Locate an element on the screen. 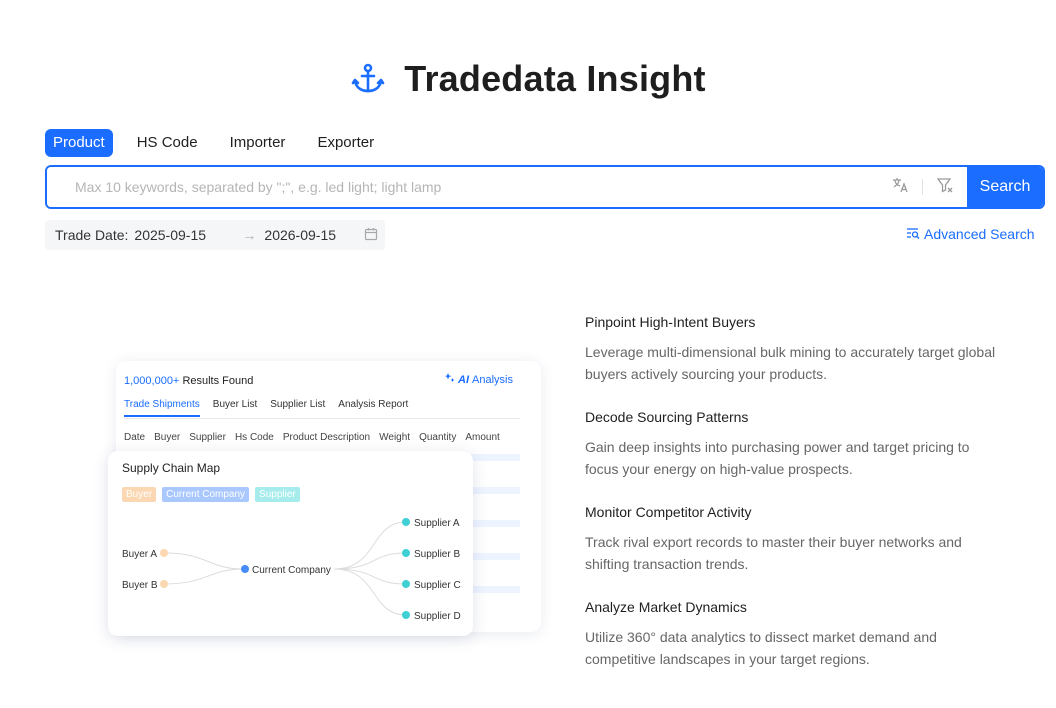 The width and height of the screenshot is (1056, 708). supplier-d-label: Supplier D is located at coordinates (437, 616).